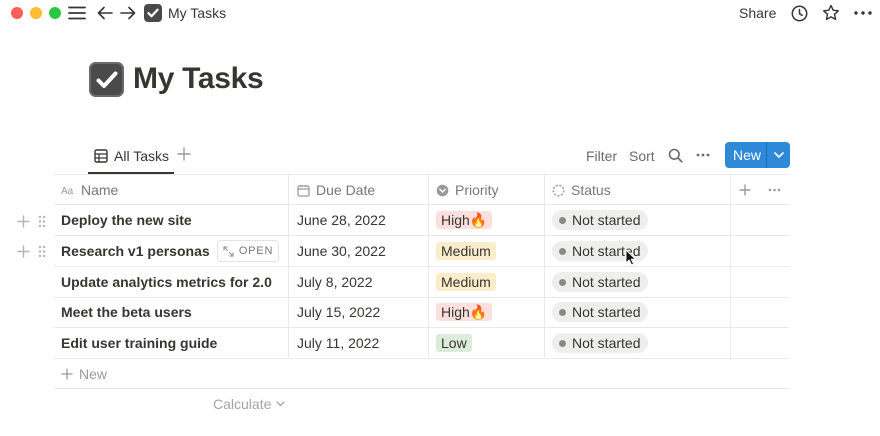 The image size is (880, 436). What do you see at coordinates (228, 251) in the screenshot?
I see `expand-icon` at bounding box center [228, 251].